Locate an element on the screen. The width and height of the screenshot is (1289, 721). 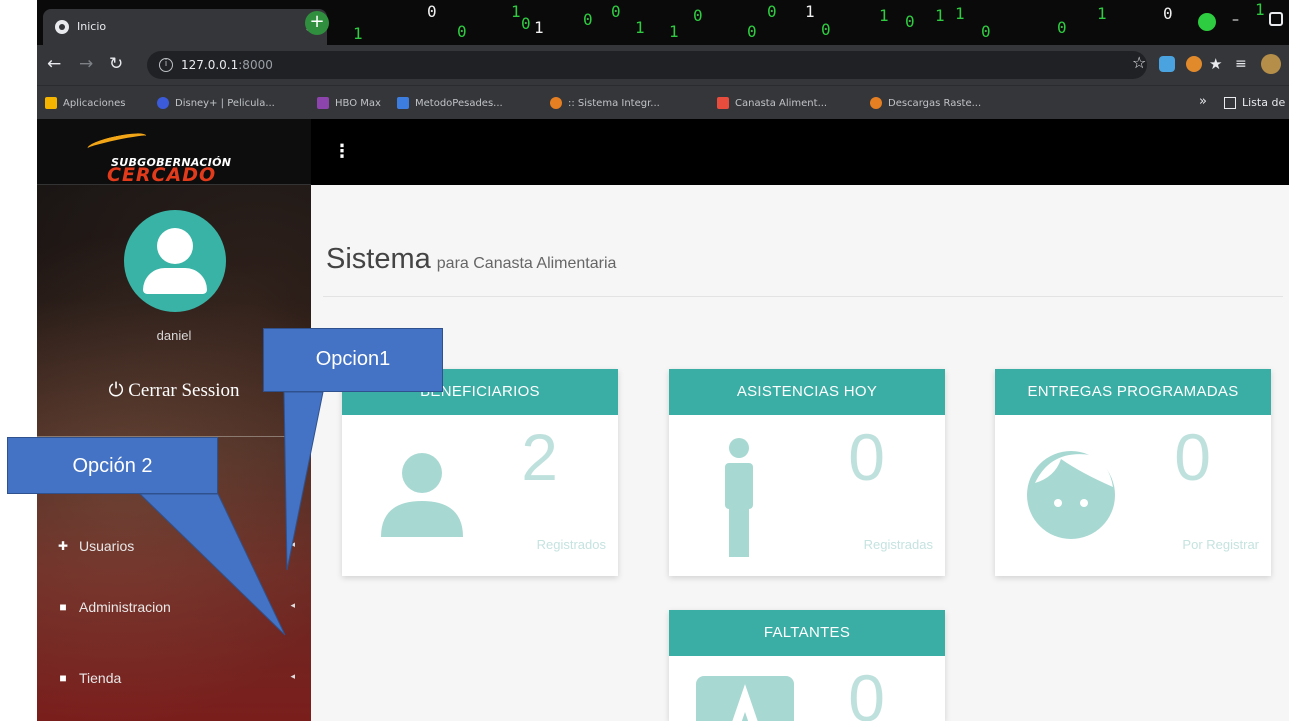
callout-opcion1: Opcion1 is located at coordinates (353, 360).